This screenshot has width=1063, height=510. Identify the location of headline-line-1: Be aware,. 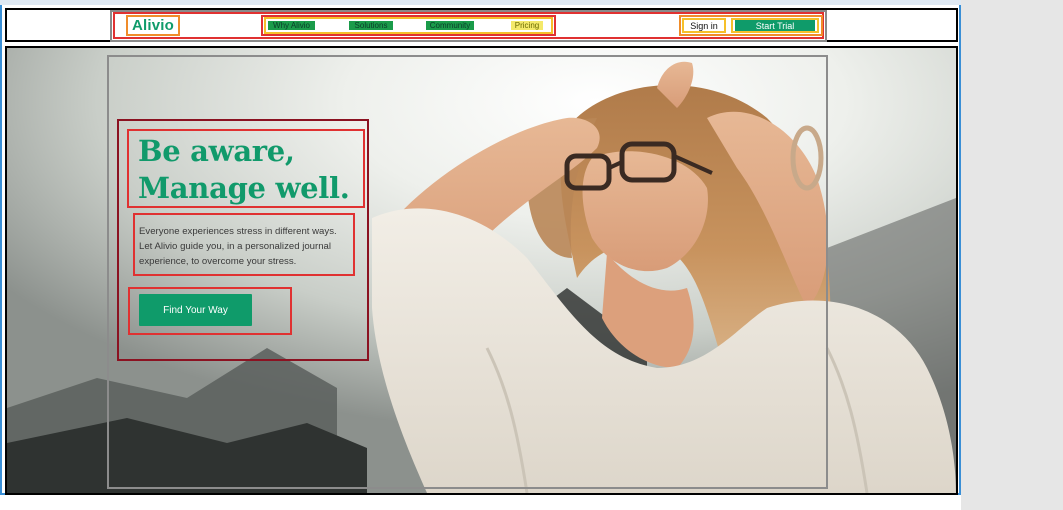
(216, 151).